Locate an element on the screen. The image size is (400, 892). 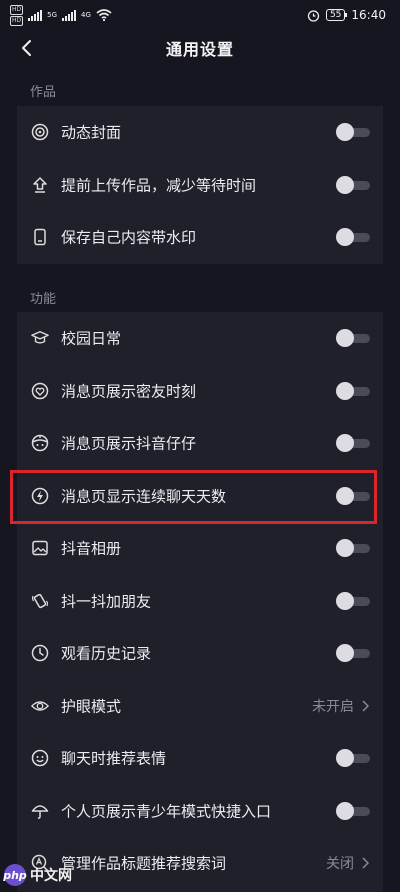
setting-label: 消息页展示密友时刻 is located at coordinates (129, 391).